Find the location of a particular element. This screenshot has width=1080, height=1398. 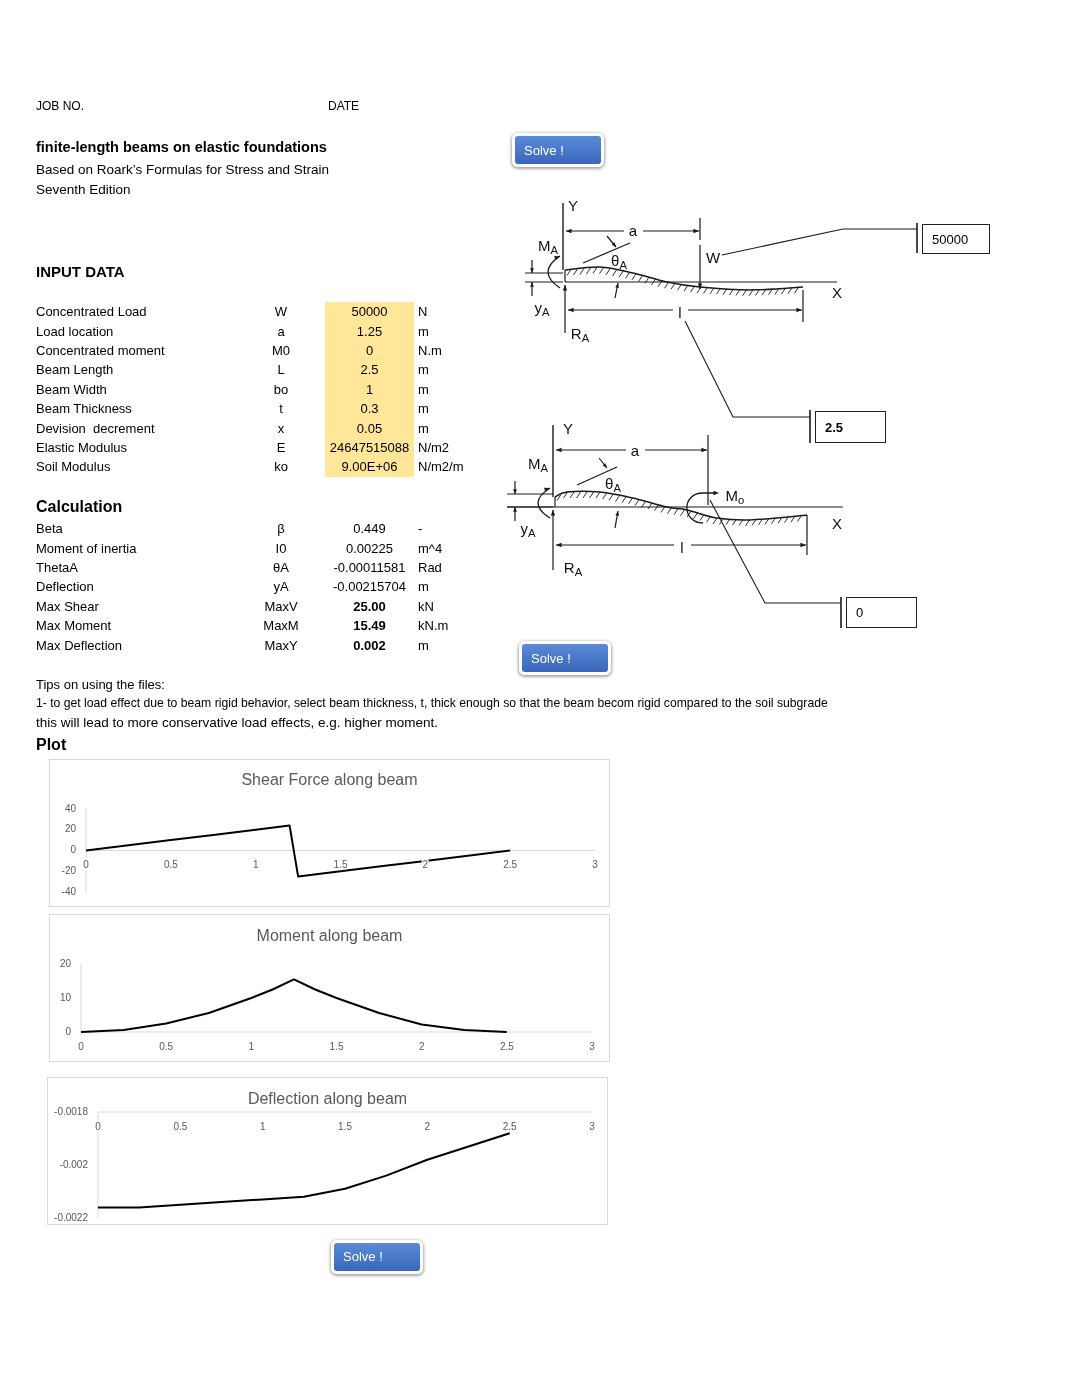

input-value-field: 0.05 is located at coordinates (369, 428).